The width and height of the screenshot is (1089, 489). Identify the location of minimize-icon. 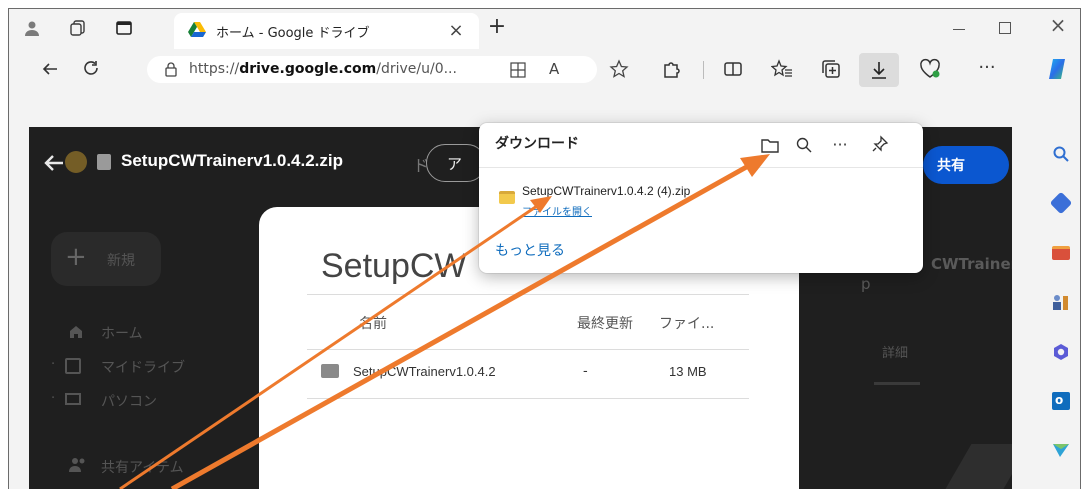
(959, 29).